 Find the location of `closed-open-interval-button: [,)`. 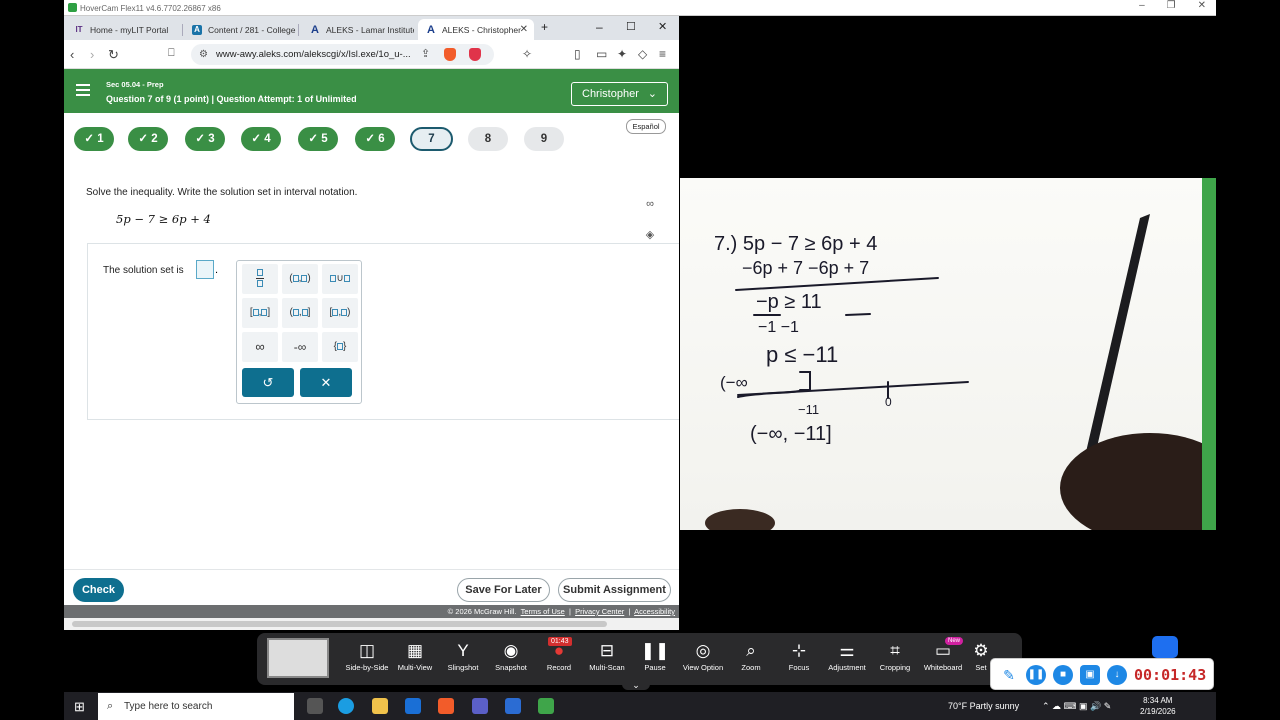

closed-open-interval-button: [,) is located at coordinates (340, 313).